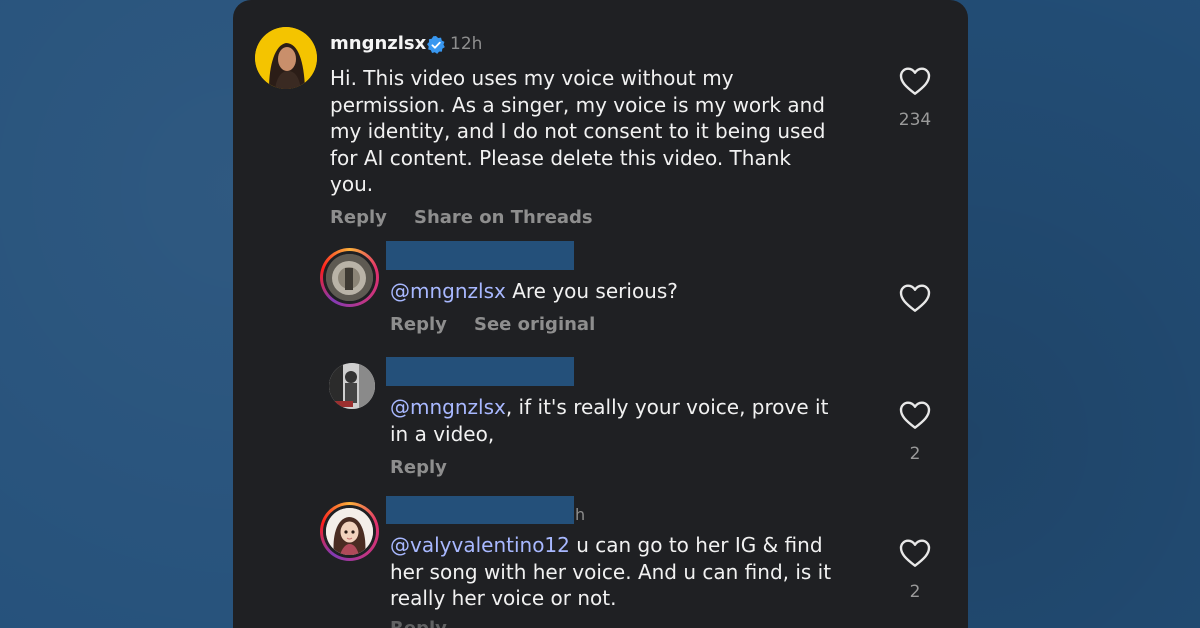 The width and height of the screenshot is (1200, 628). I want to click on comment-text: @mngnzlsx Are you serious?, so click(534, 291).